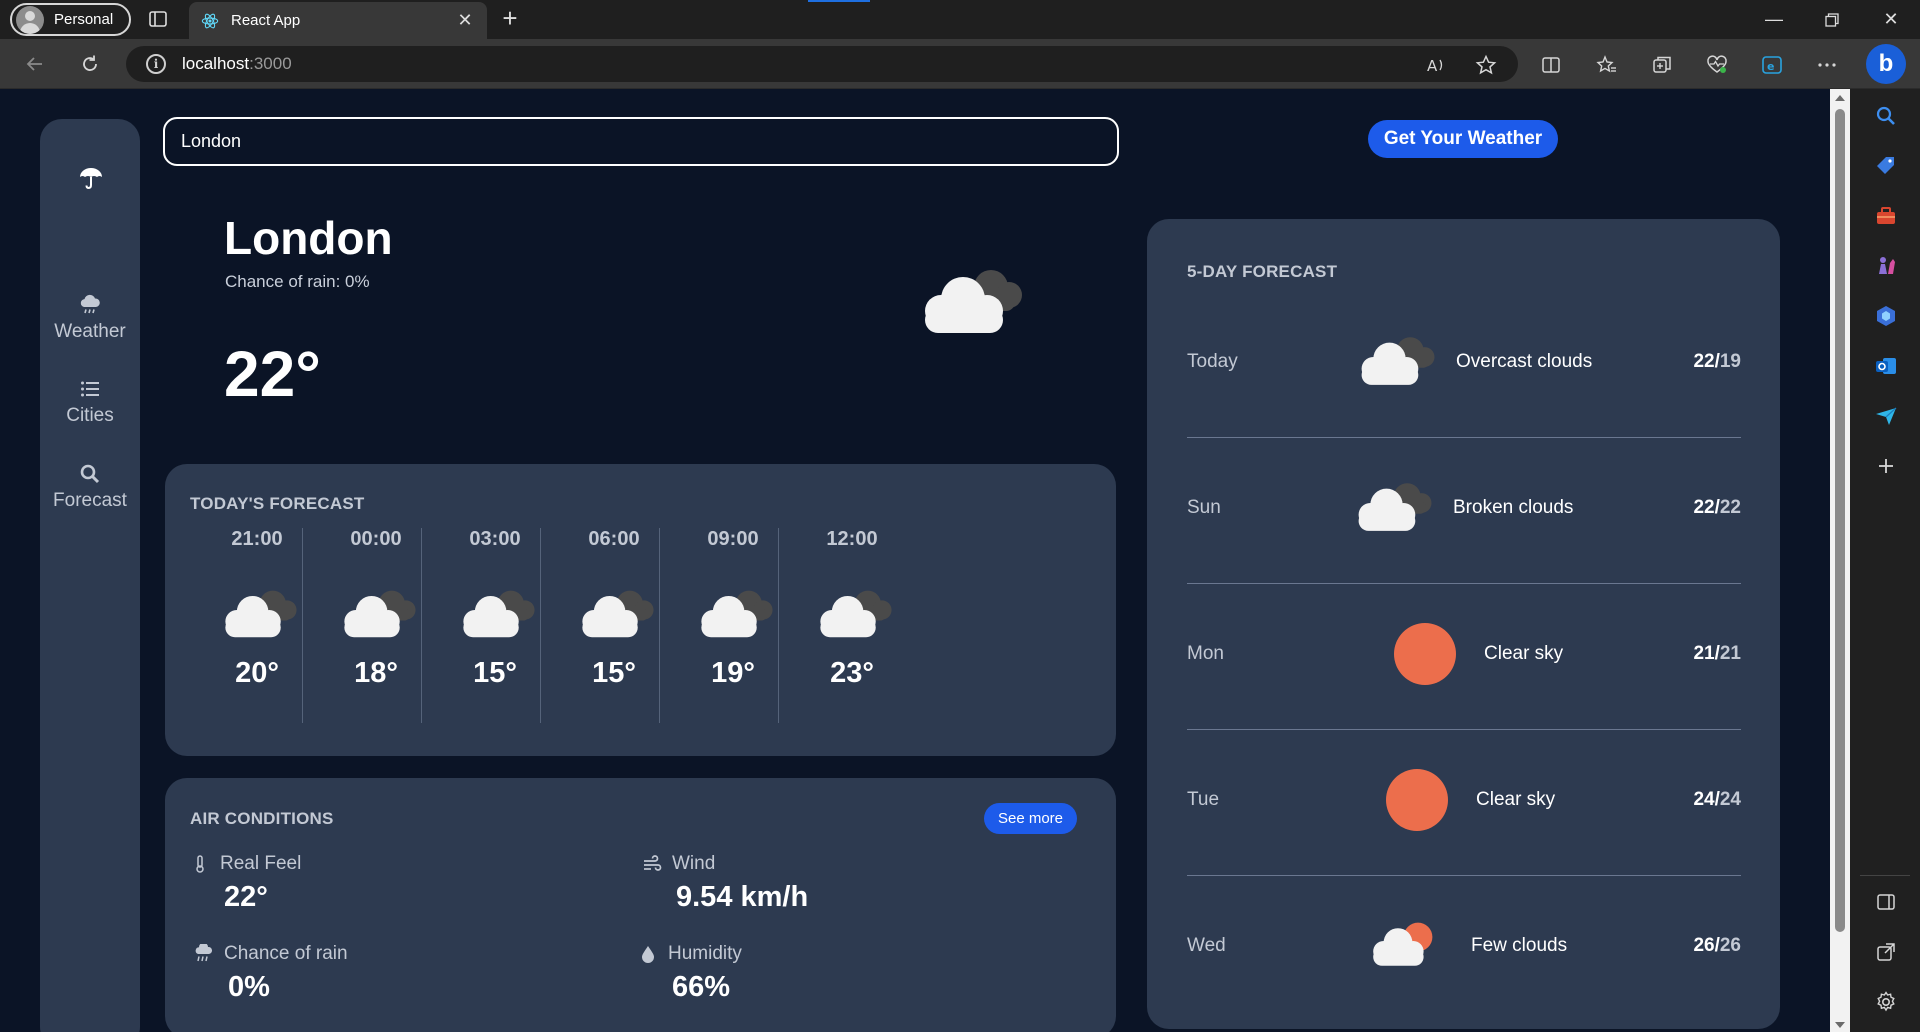  Describe the element at coordinates (1463, 139) in the screenshot. I see `get-weather-button: Get Your Weather` at that location.